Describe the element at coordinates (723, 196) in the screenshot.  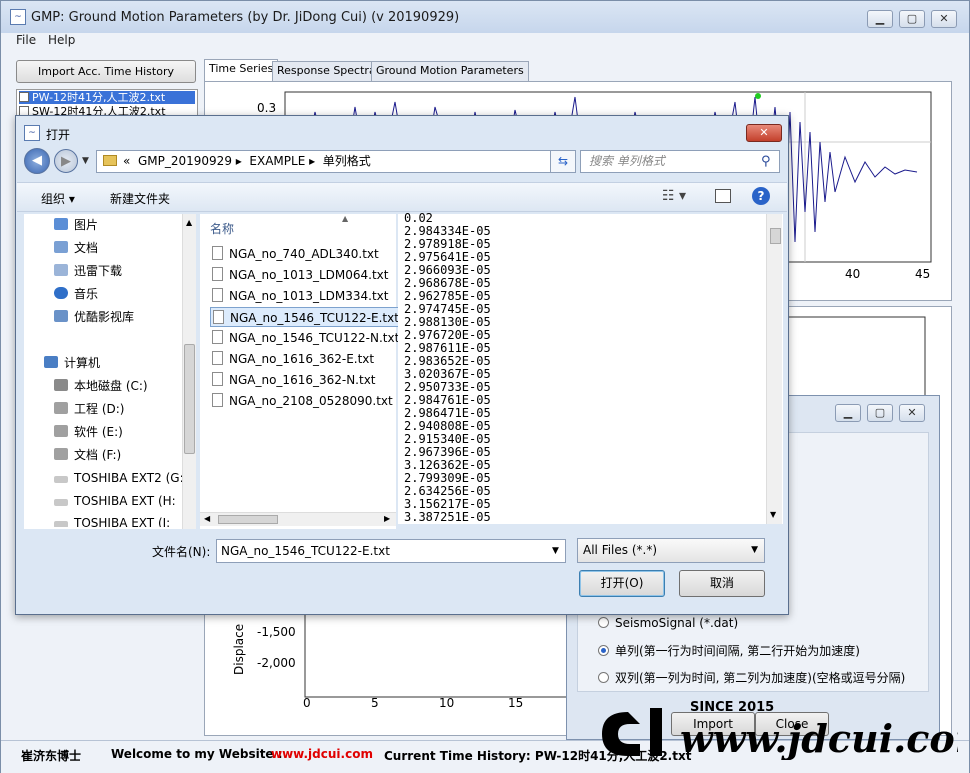
I see `preview-pane-icon` at that location.